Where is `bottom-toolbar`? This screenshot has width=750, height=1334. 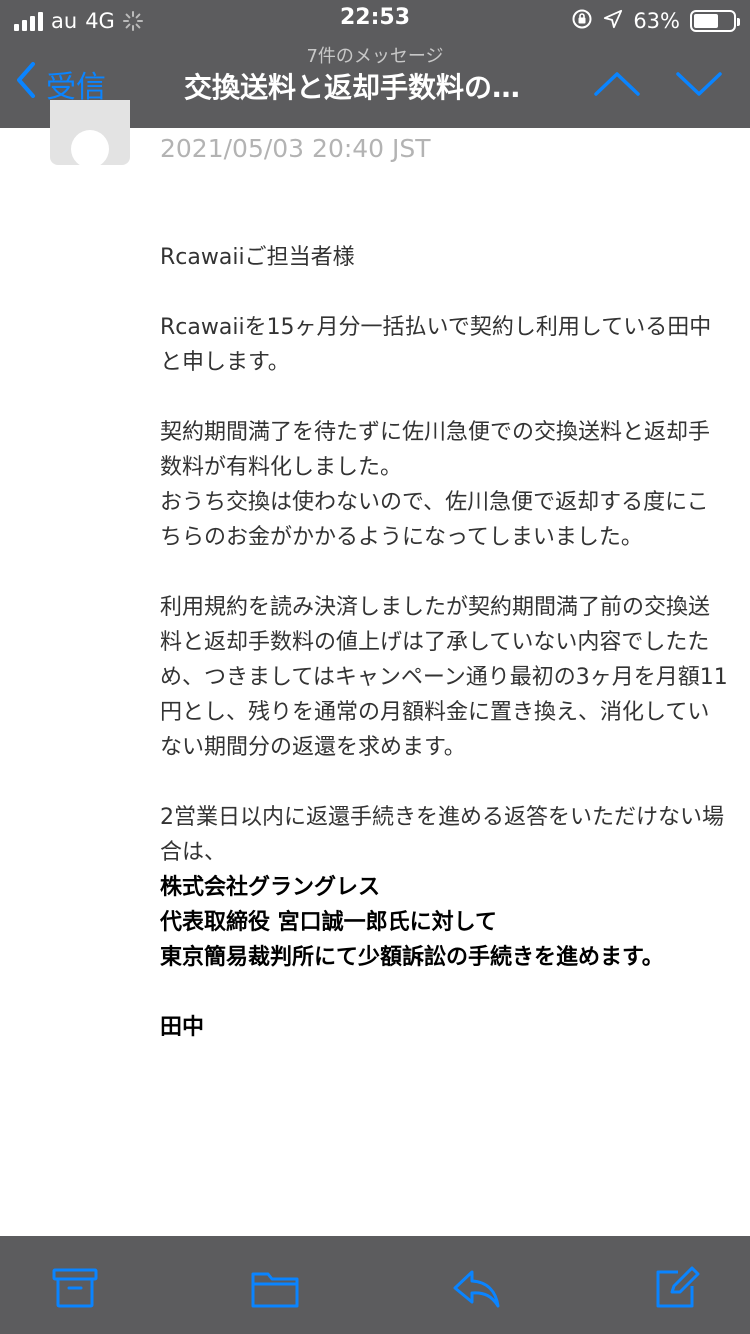
bottom-toolbar is located at coordinates (375, 1285).